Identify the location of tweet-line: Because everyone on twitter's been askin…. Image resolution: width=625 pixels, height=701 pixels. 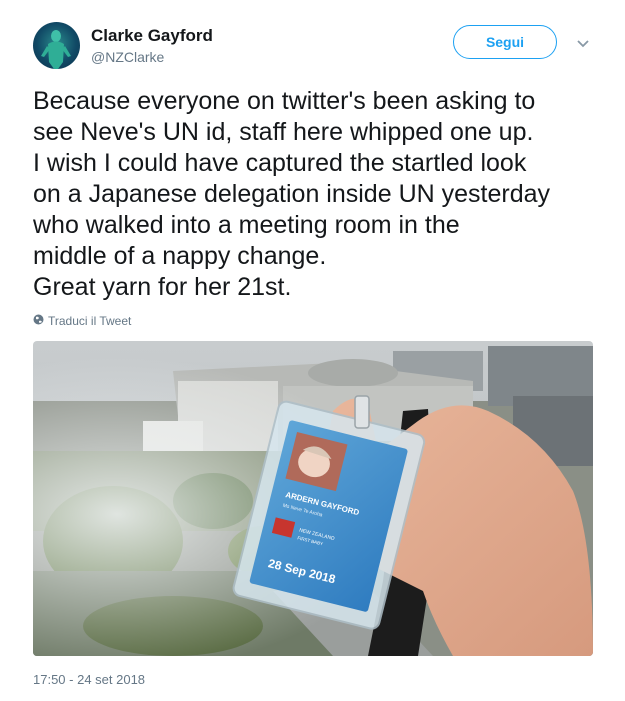
(284, 101).